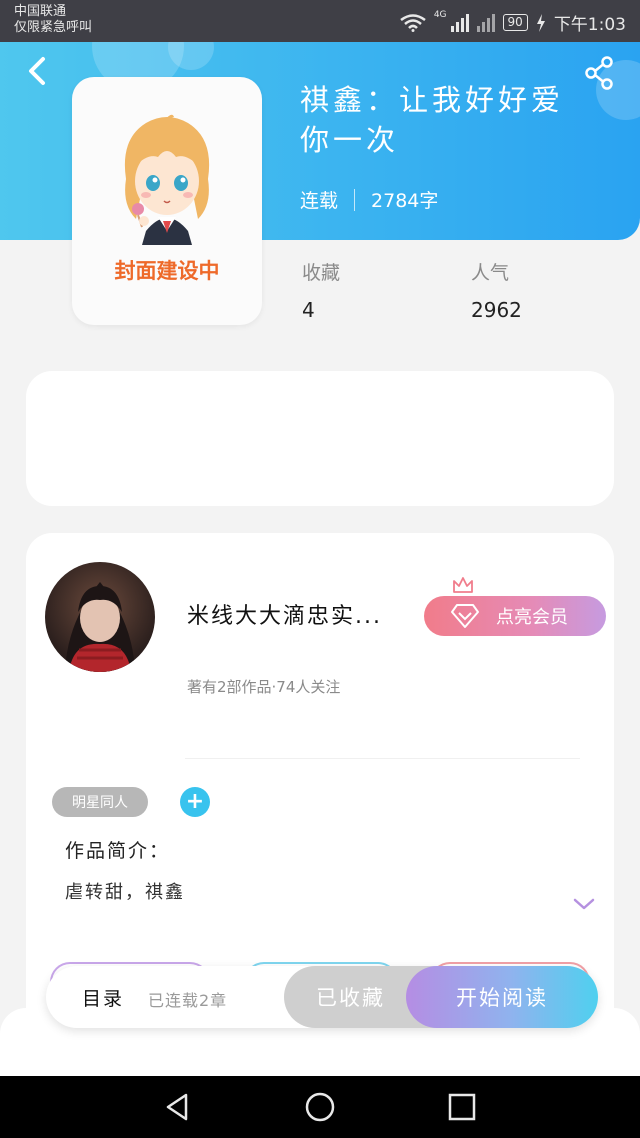  I want to click on network-type: 4G, so click(440, 15).